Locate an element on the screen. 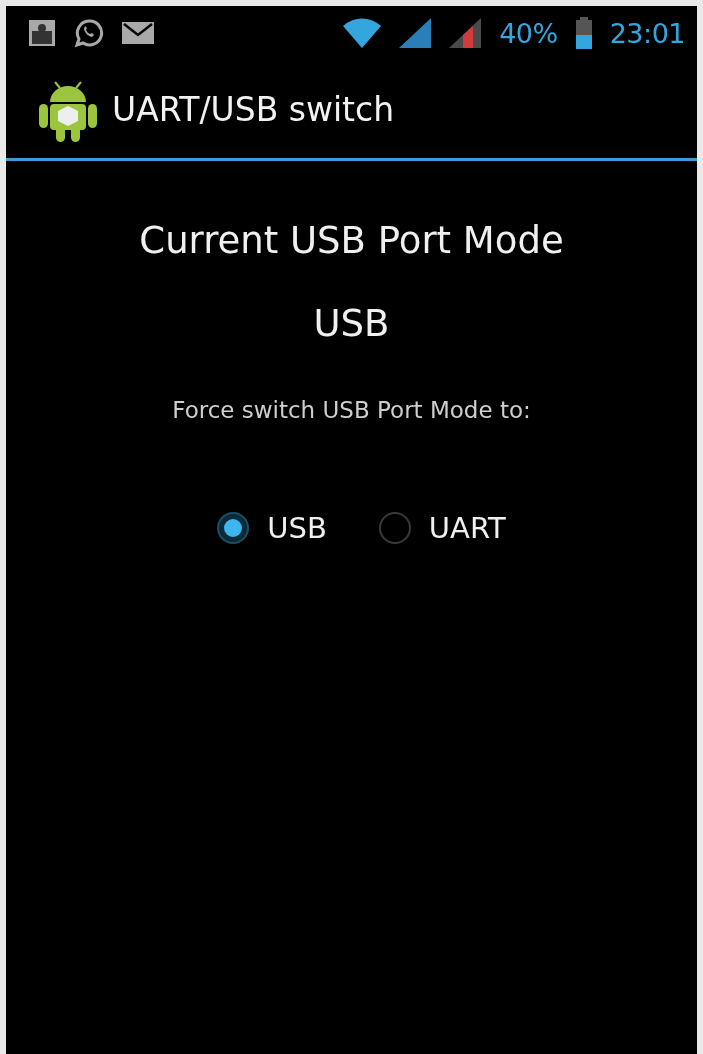  mail-icon is located at coordinates (138, 33).